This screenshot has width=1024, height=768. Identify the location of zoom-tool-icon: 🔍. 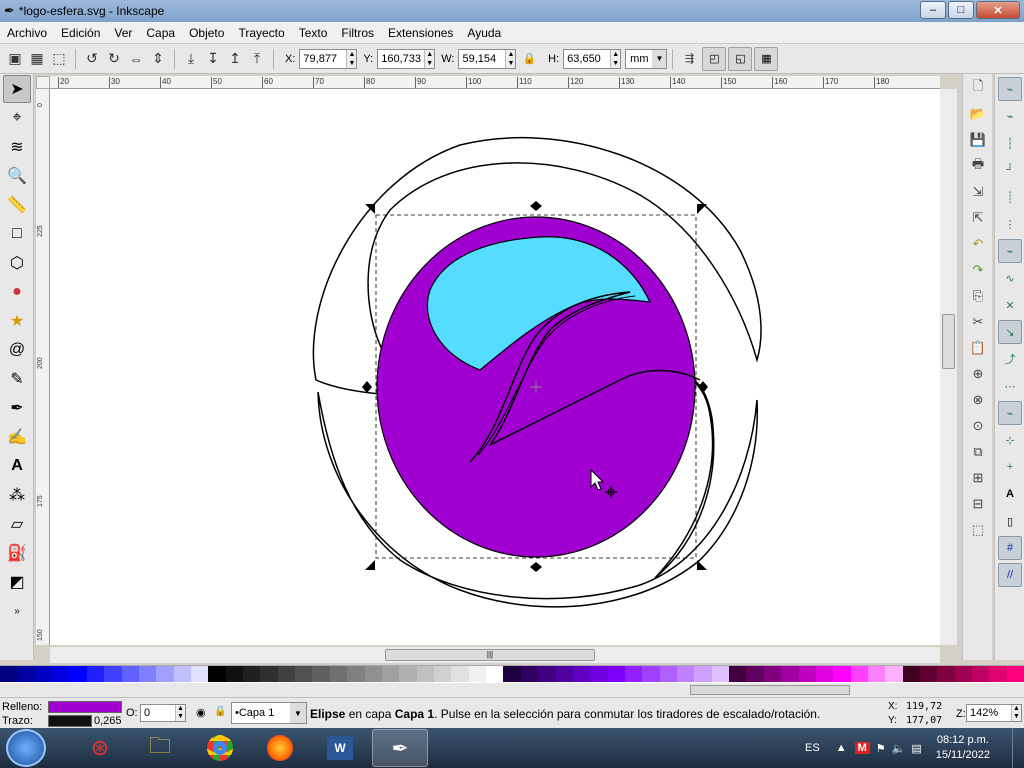
(17, 176).